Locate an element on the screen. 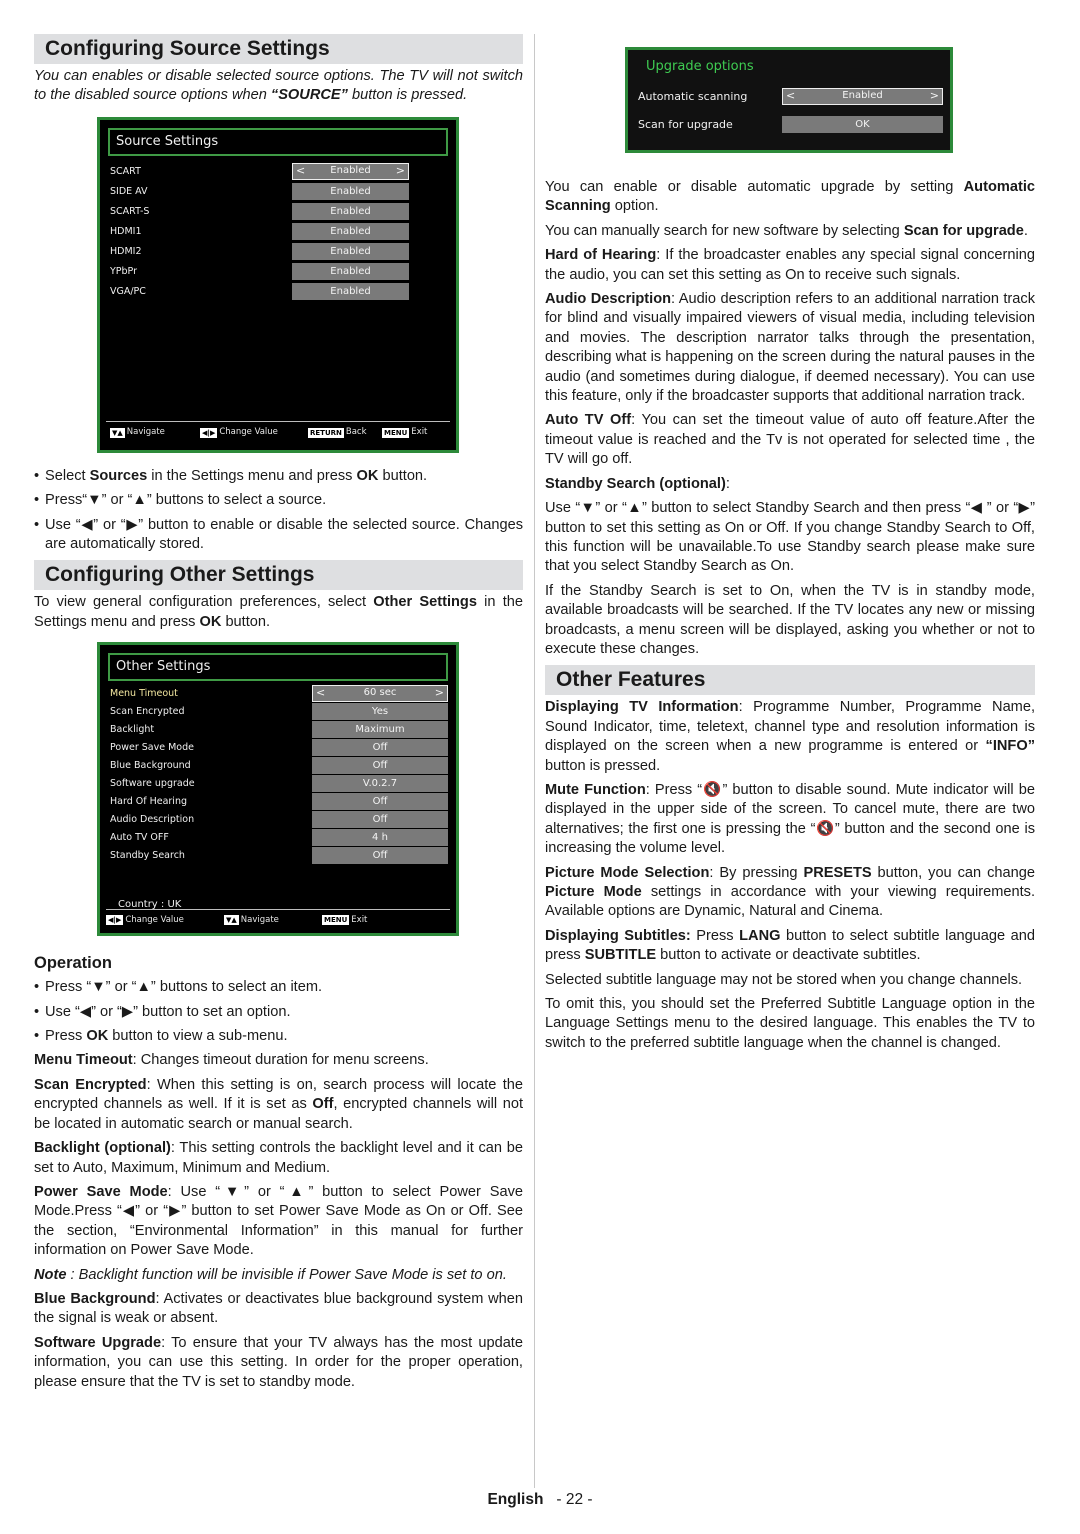  osd-row-value: 60 sec < > is located at coordinates (380, 694).